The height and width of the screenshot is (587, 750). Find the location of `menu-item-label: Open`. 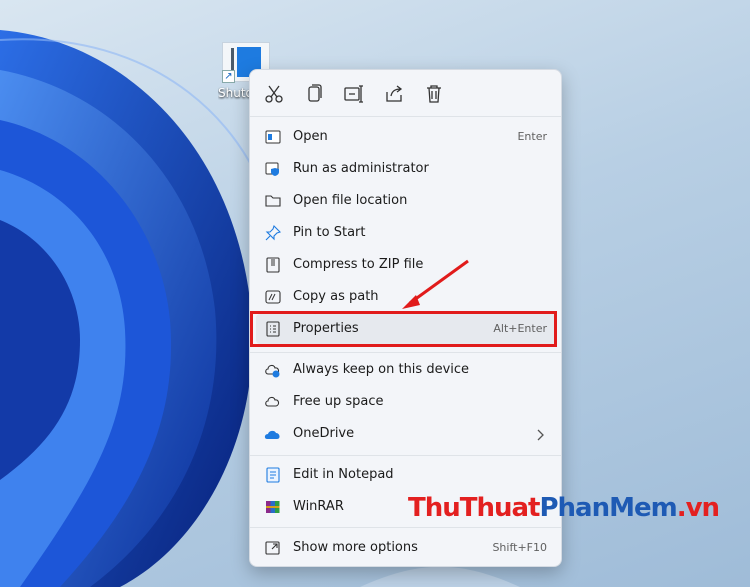

menu-item-label: Open is located at coordinates (310, 136).